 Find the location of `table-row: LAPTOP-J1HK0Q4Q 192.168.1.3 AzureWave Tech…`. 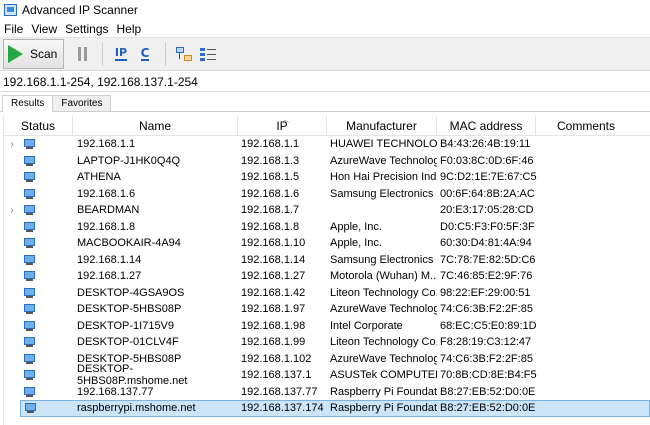

table-row: LAPTOP-J1HK0Q4Q 192.168.1.3 AzureWave Tech… is located at coordinates (327, 161).